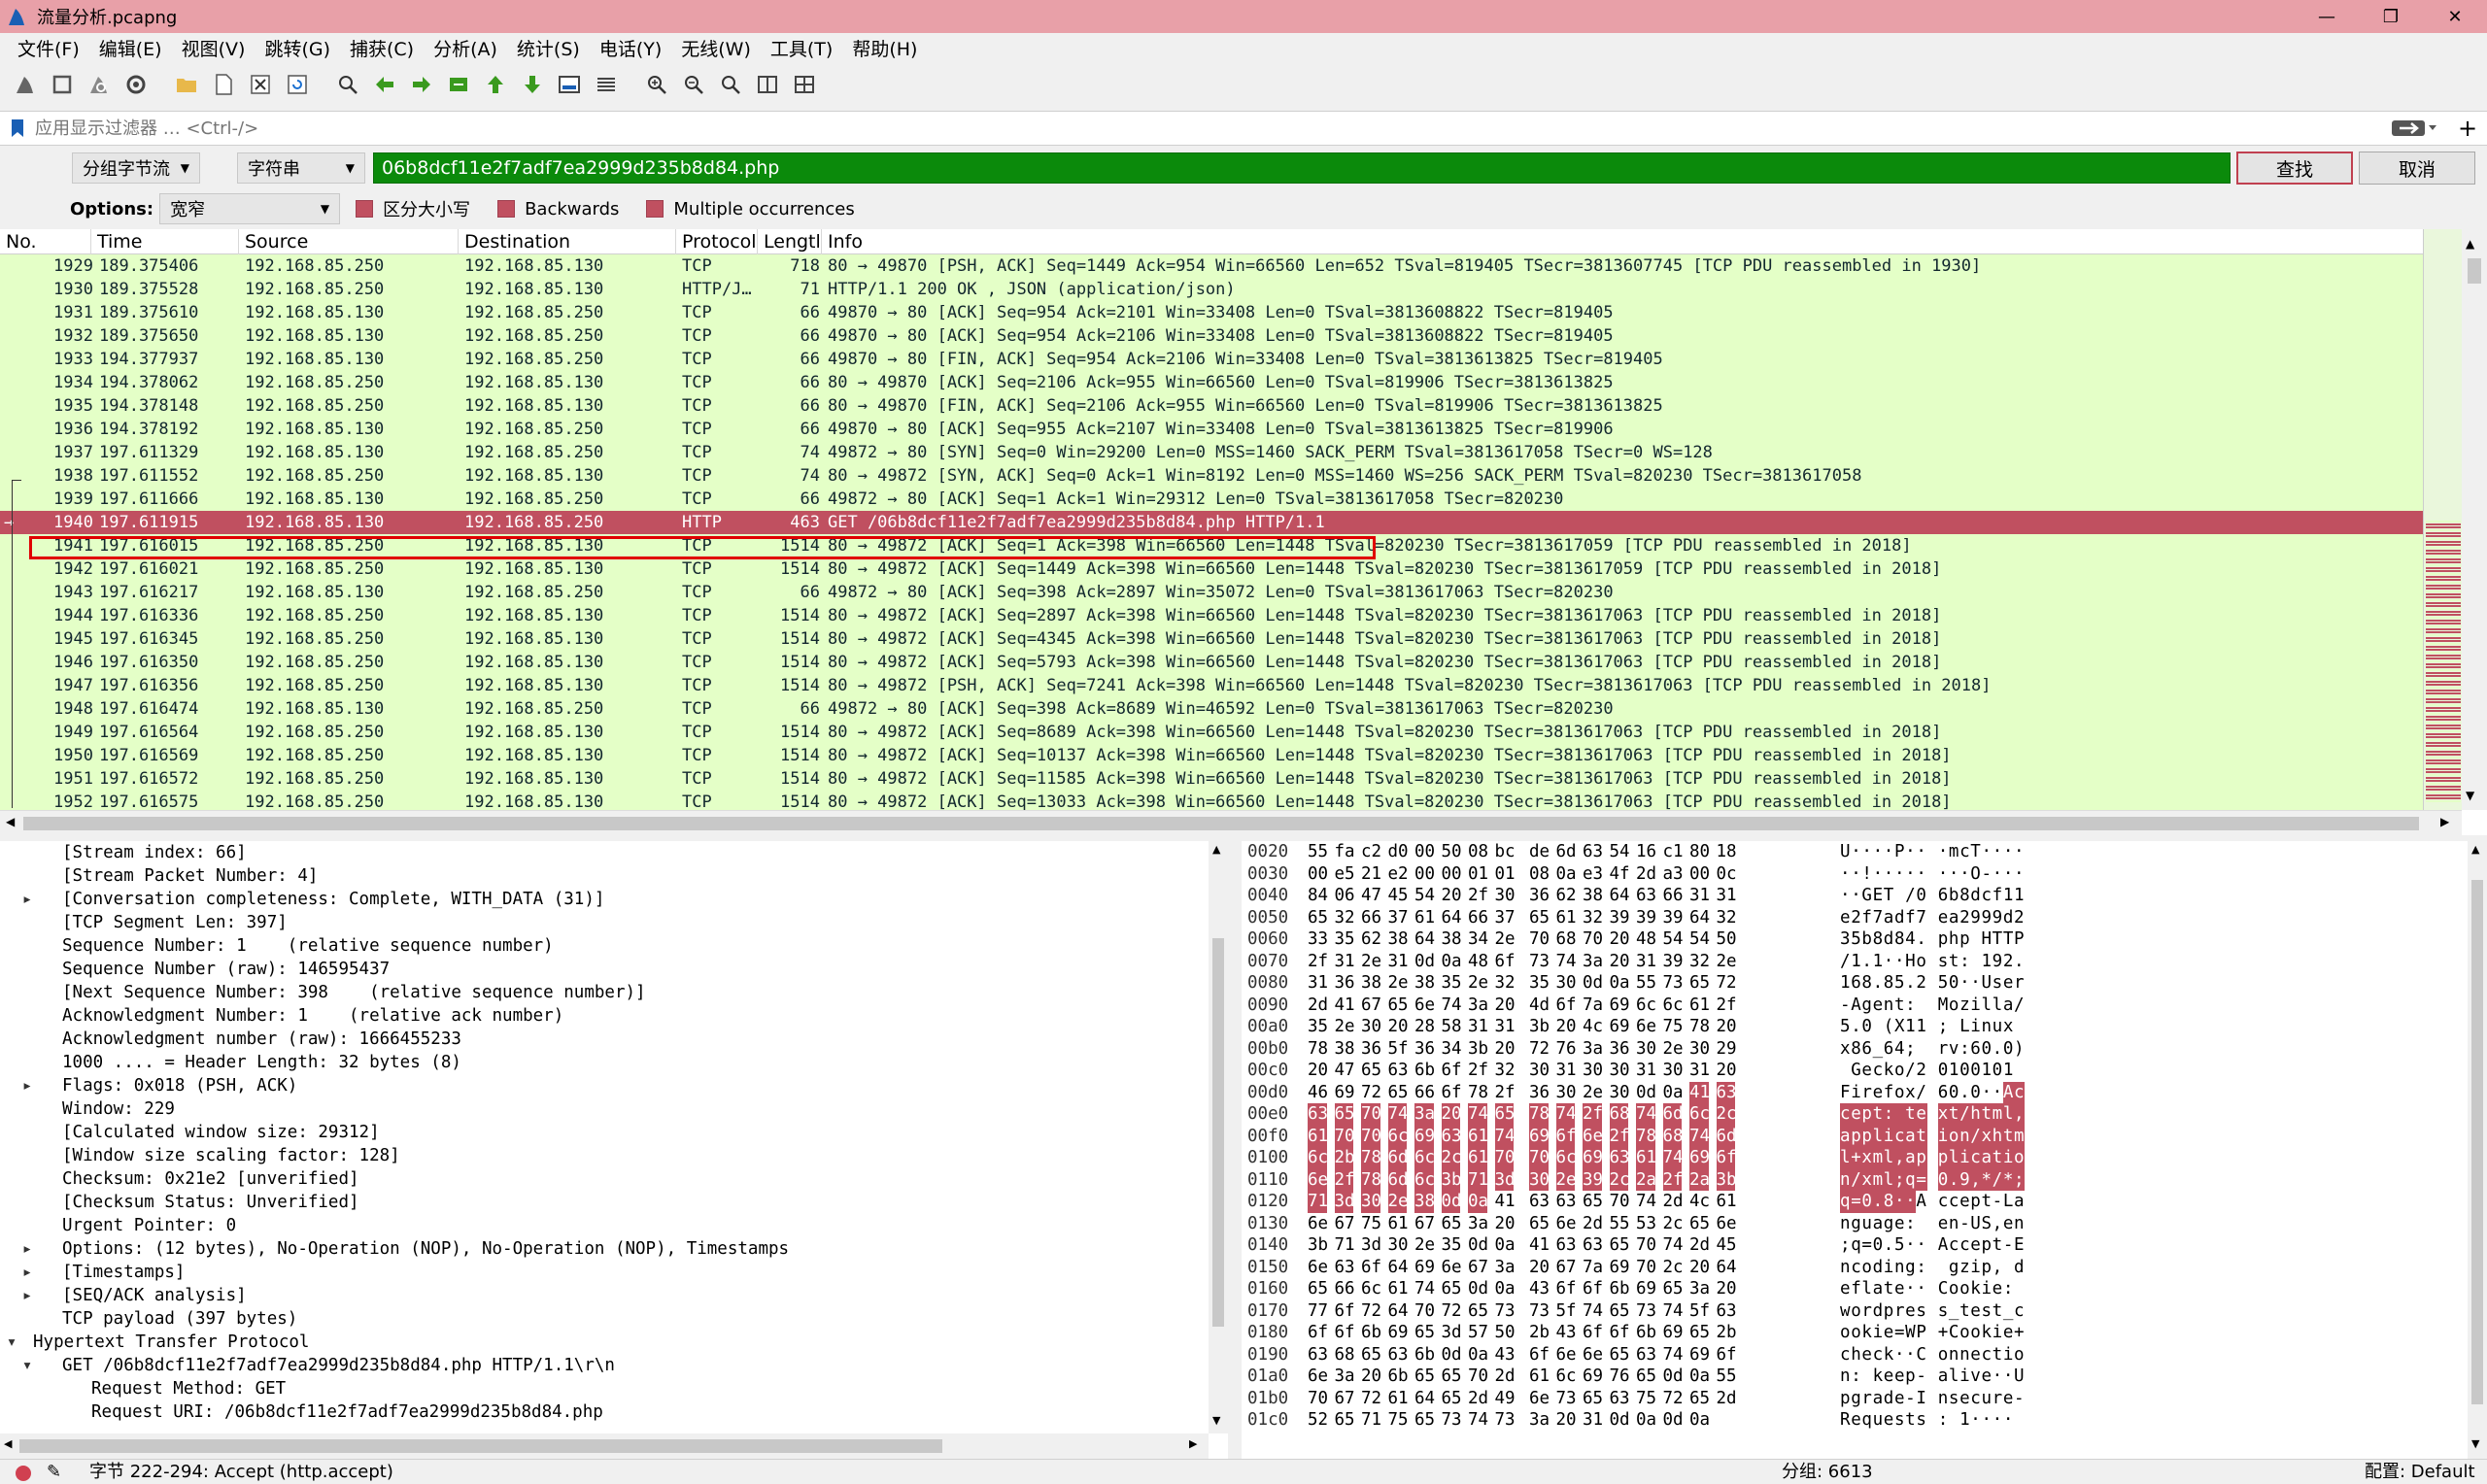  I want to click on stop-capture-button, so click(62, 84).